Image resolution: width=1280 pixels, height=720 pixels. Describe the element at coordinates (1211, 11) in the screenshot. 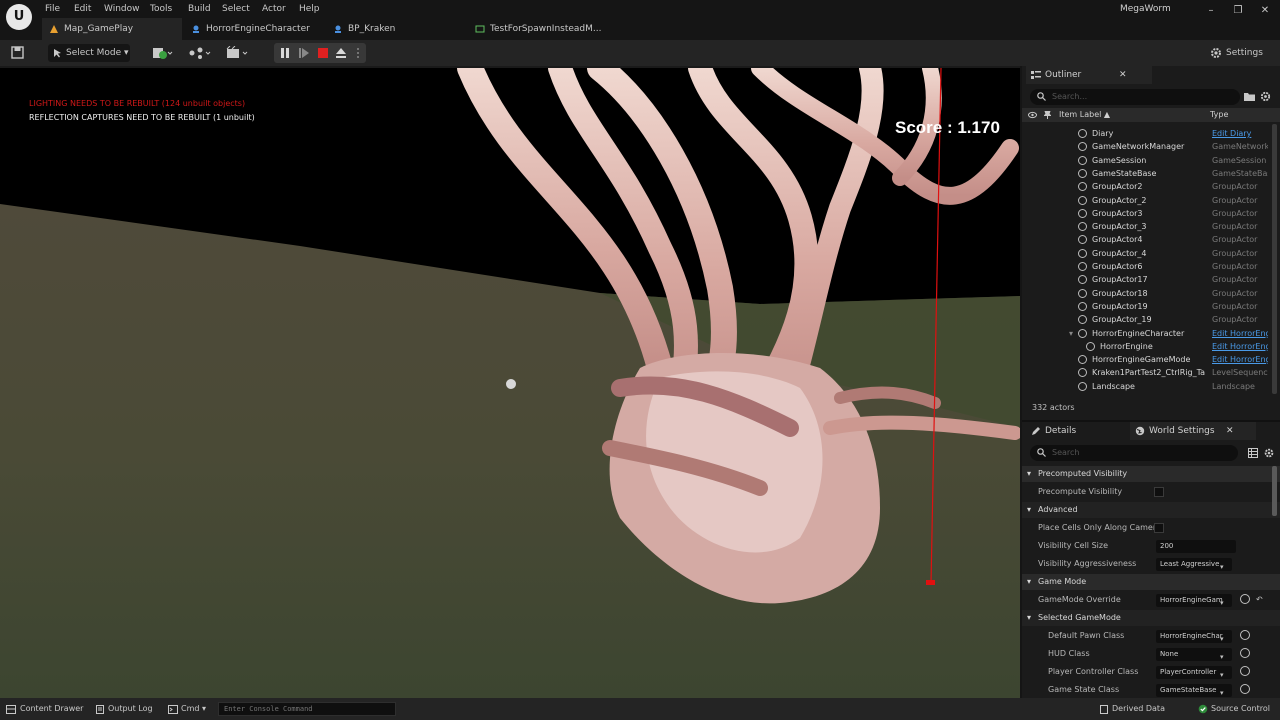

I see `minimize-button: –` at that location.